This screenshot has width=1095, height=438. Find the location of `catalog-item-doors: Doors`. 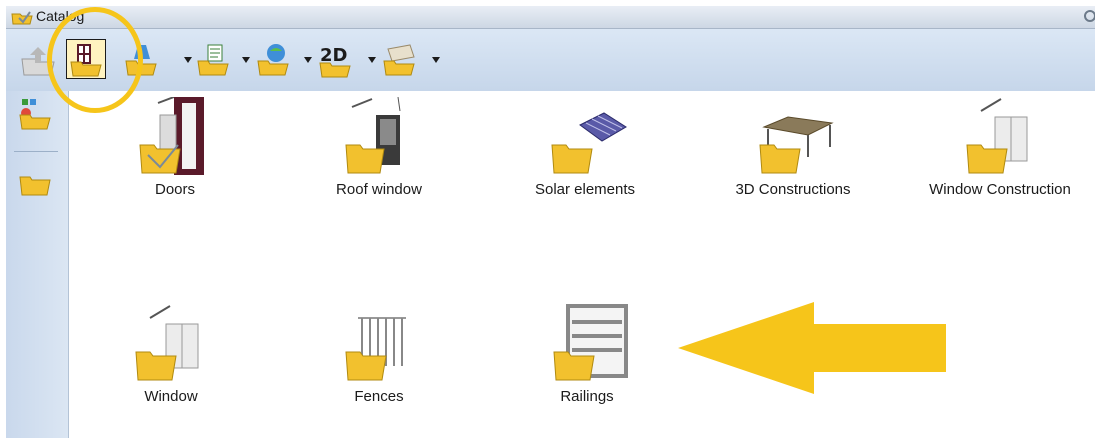

catalog-item-doors: Doors is located at coordinates (175, 152).